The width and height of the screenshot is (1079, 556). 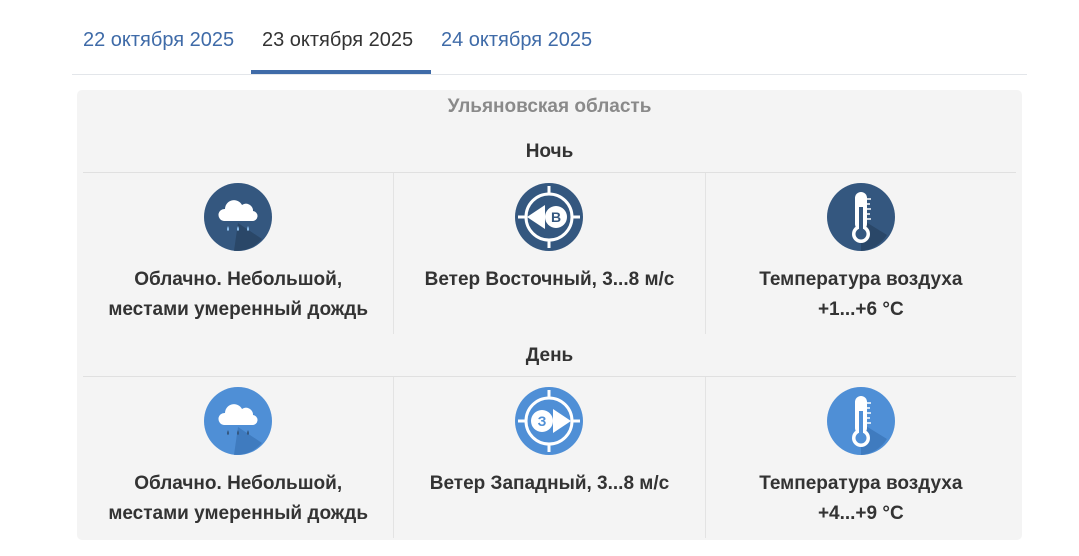 I want to click on period-title-day: День, so click(x=549, y=355).